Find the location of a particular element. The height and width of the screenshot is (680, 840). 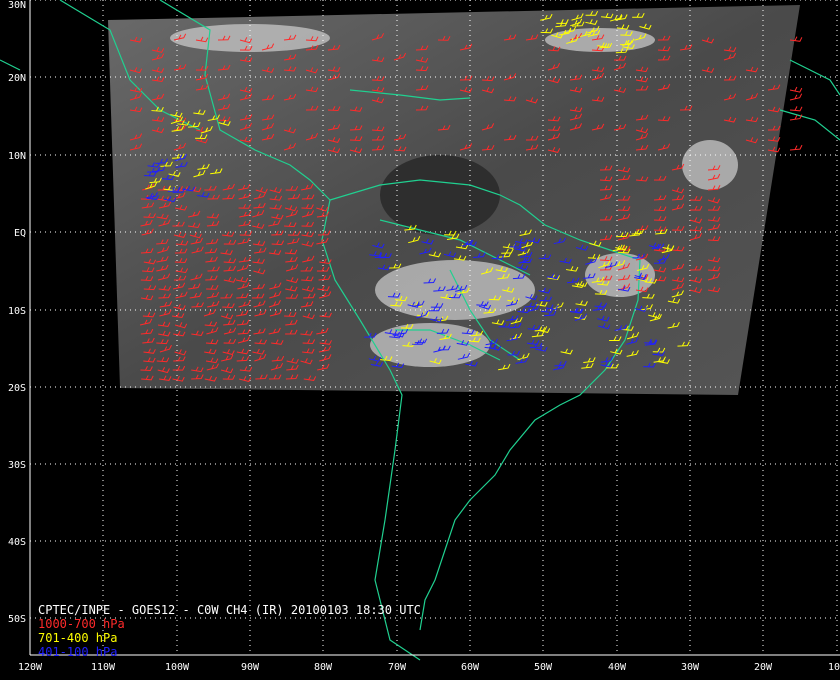

lat-label: 20S is located at coordinates (17, 388).